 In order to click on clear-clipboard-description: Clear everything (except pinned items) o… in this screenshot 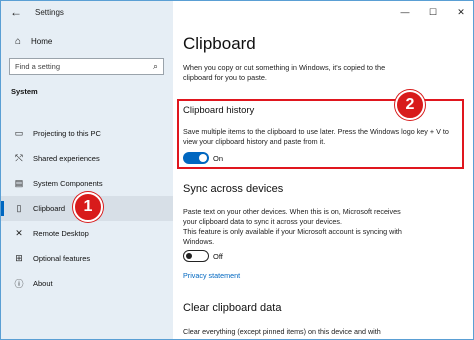, I will do `click(282, 331)`.